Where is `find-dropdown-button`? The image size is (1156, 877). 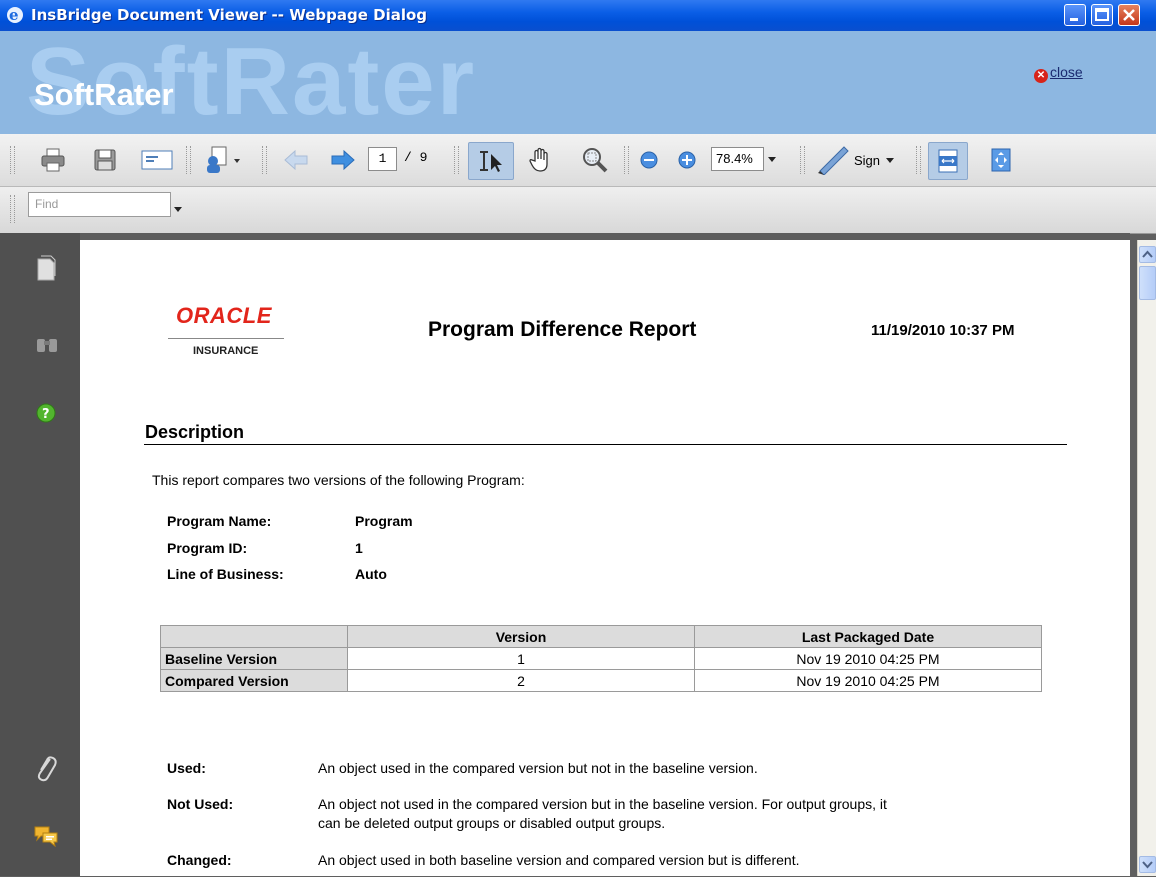
find-dropdown-button is located at coordinates (178, 209).